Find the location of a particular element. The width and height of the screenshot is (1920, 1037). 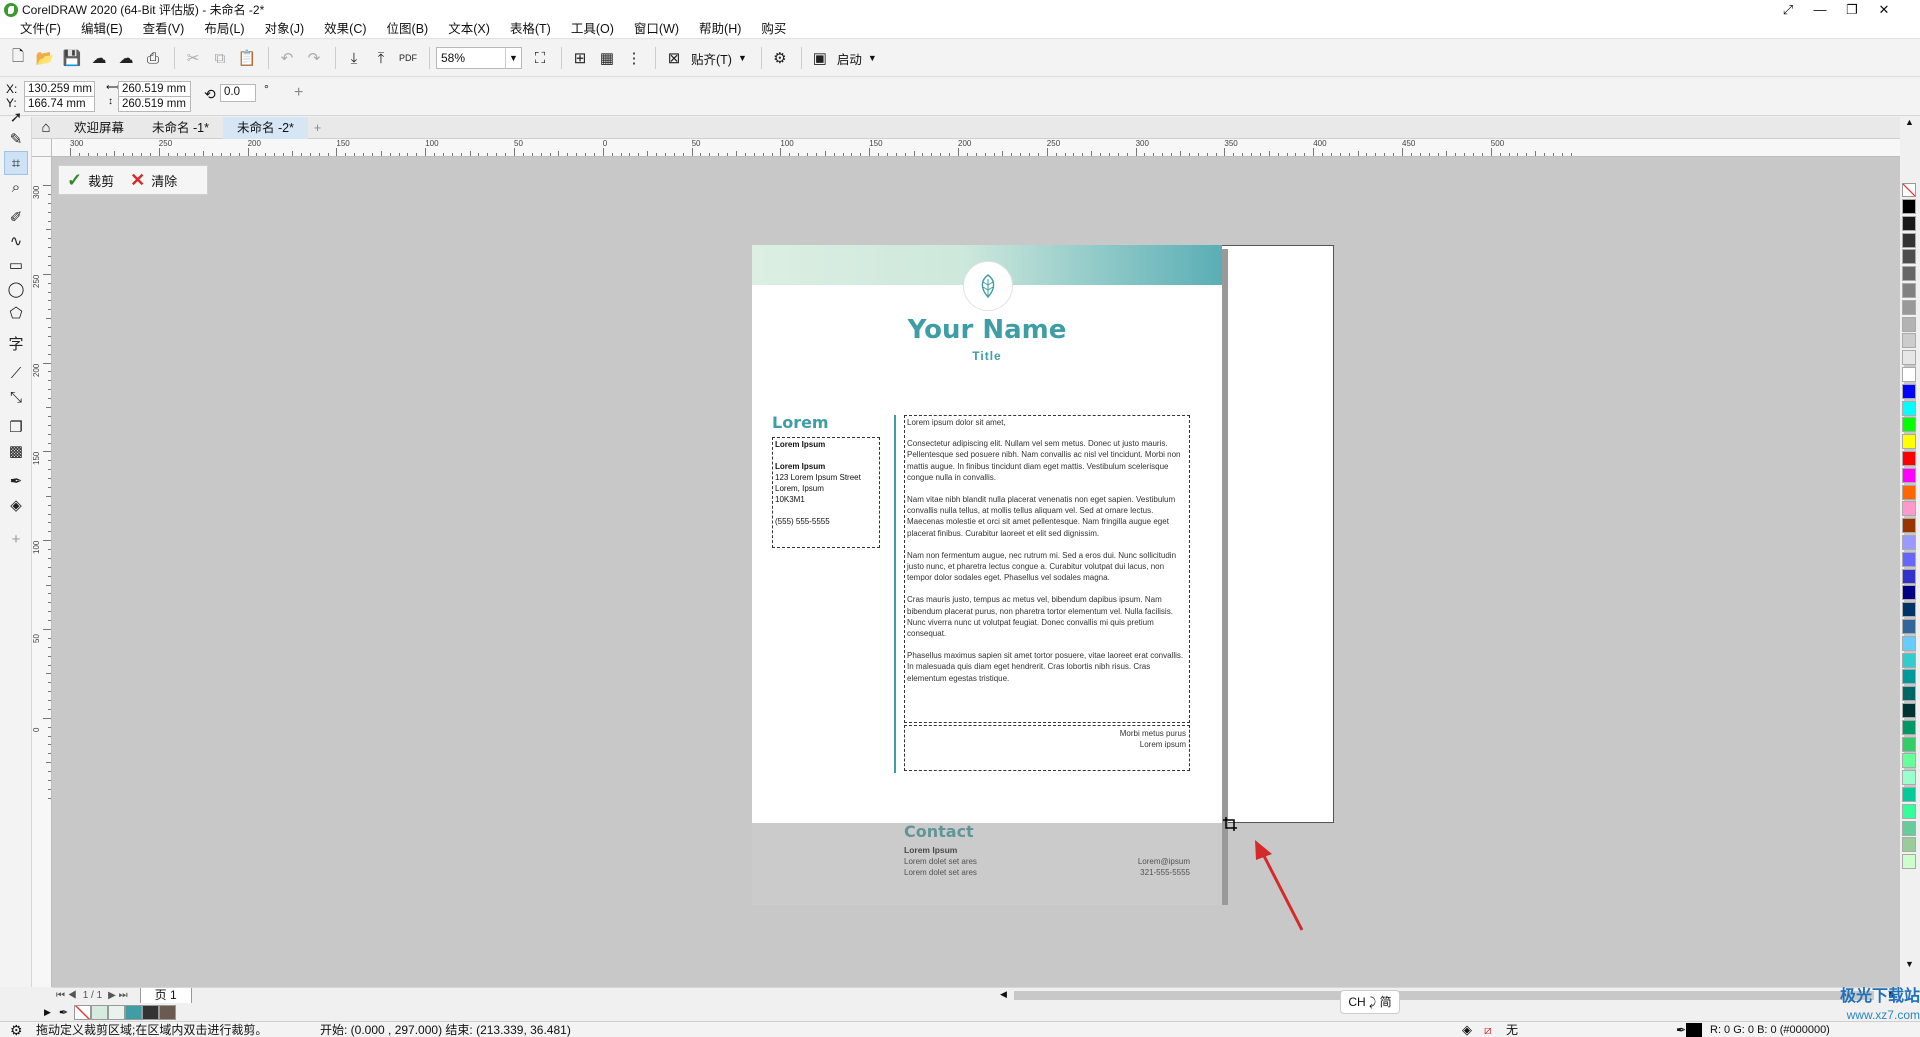

palette-no-color-swatch is located at coordinates (1909, 190).